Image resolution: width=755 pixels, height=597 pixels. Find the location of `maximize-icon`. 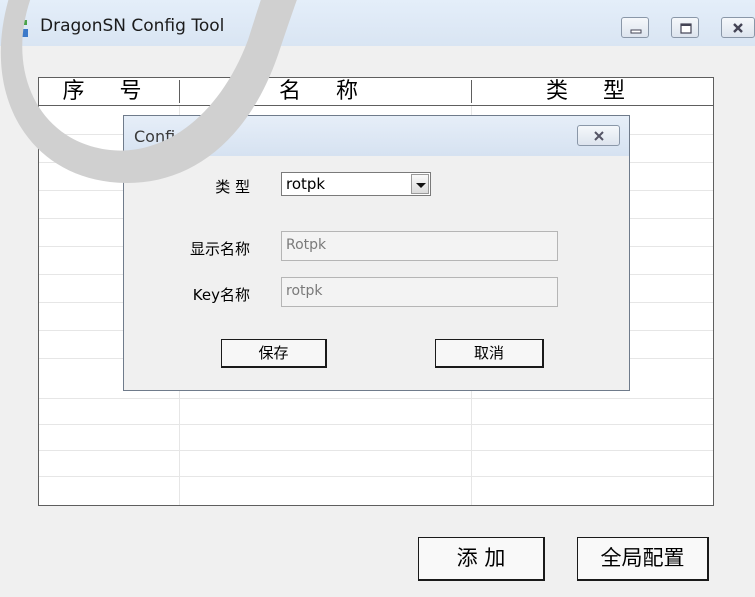

maximize-icon is located at coordinates (686, 28).